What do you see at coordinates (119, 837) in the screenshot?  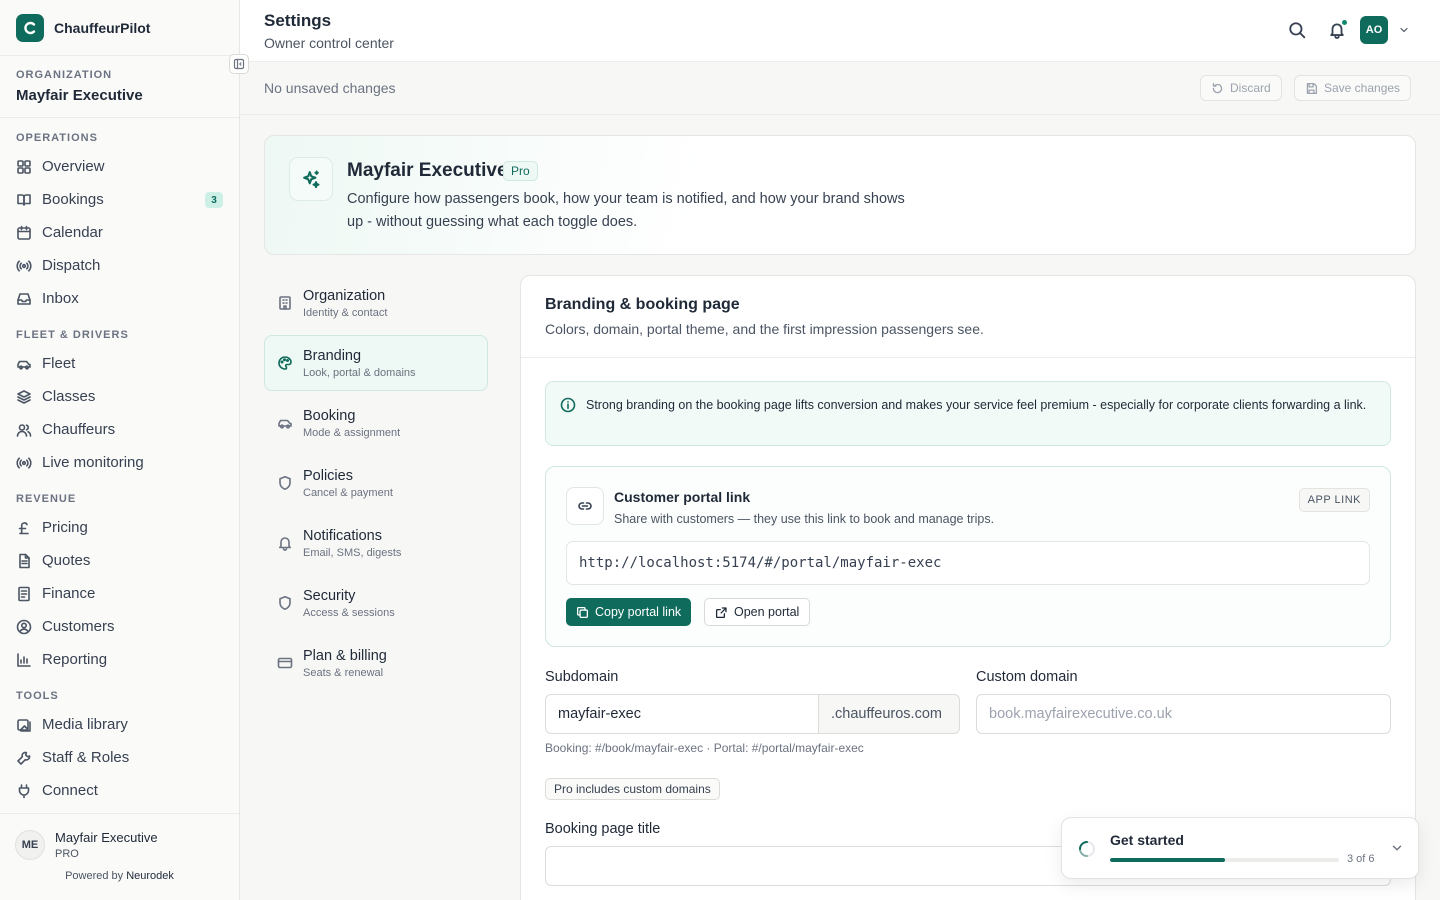 I see `account-switcher: ME Mayfair Executive PRO` at bounding box center [119, 837].